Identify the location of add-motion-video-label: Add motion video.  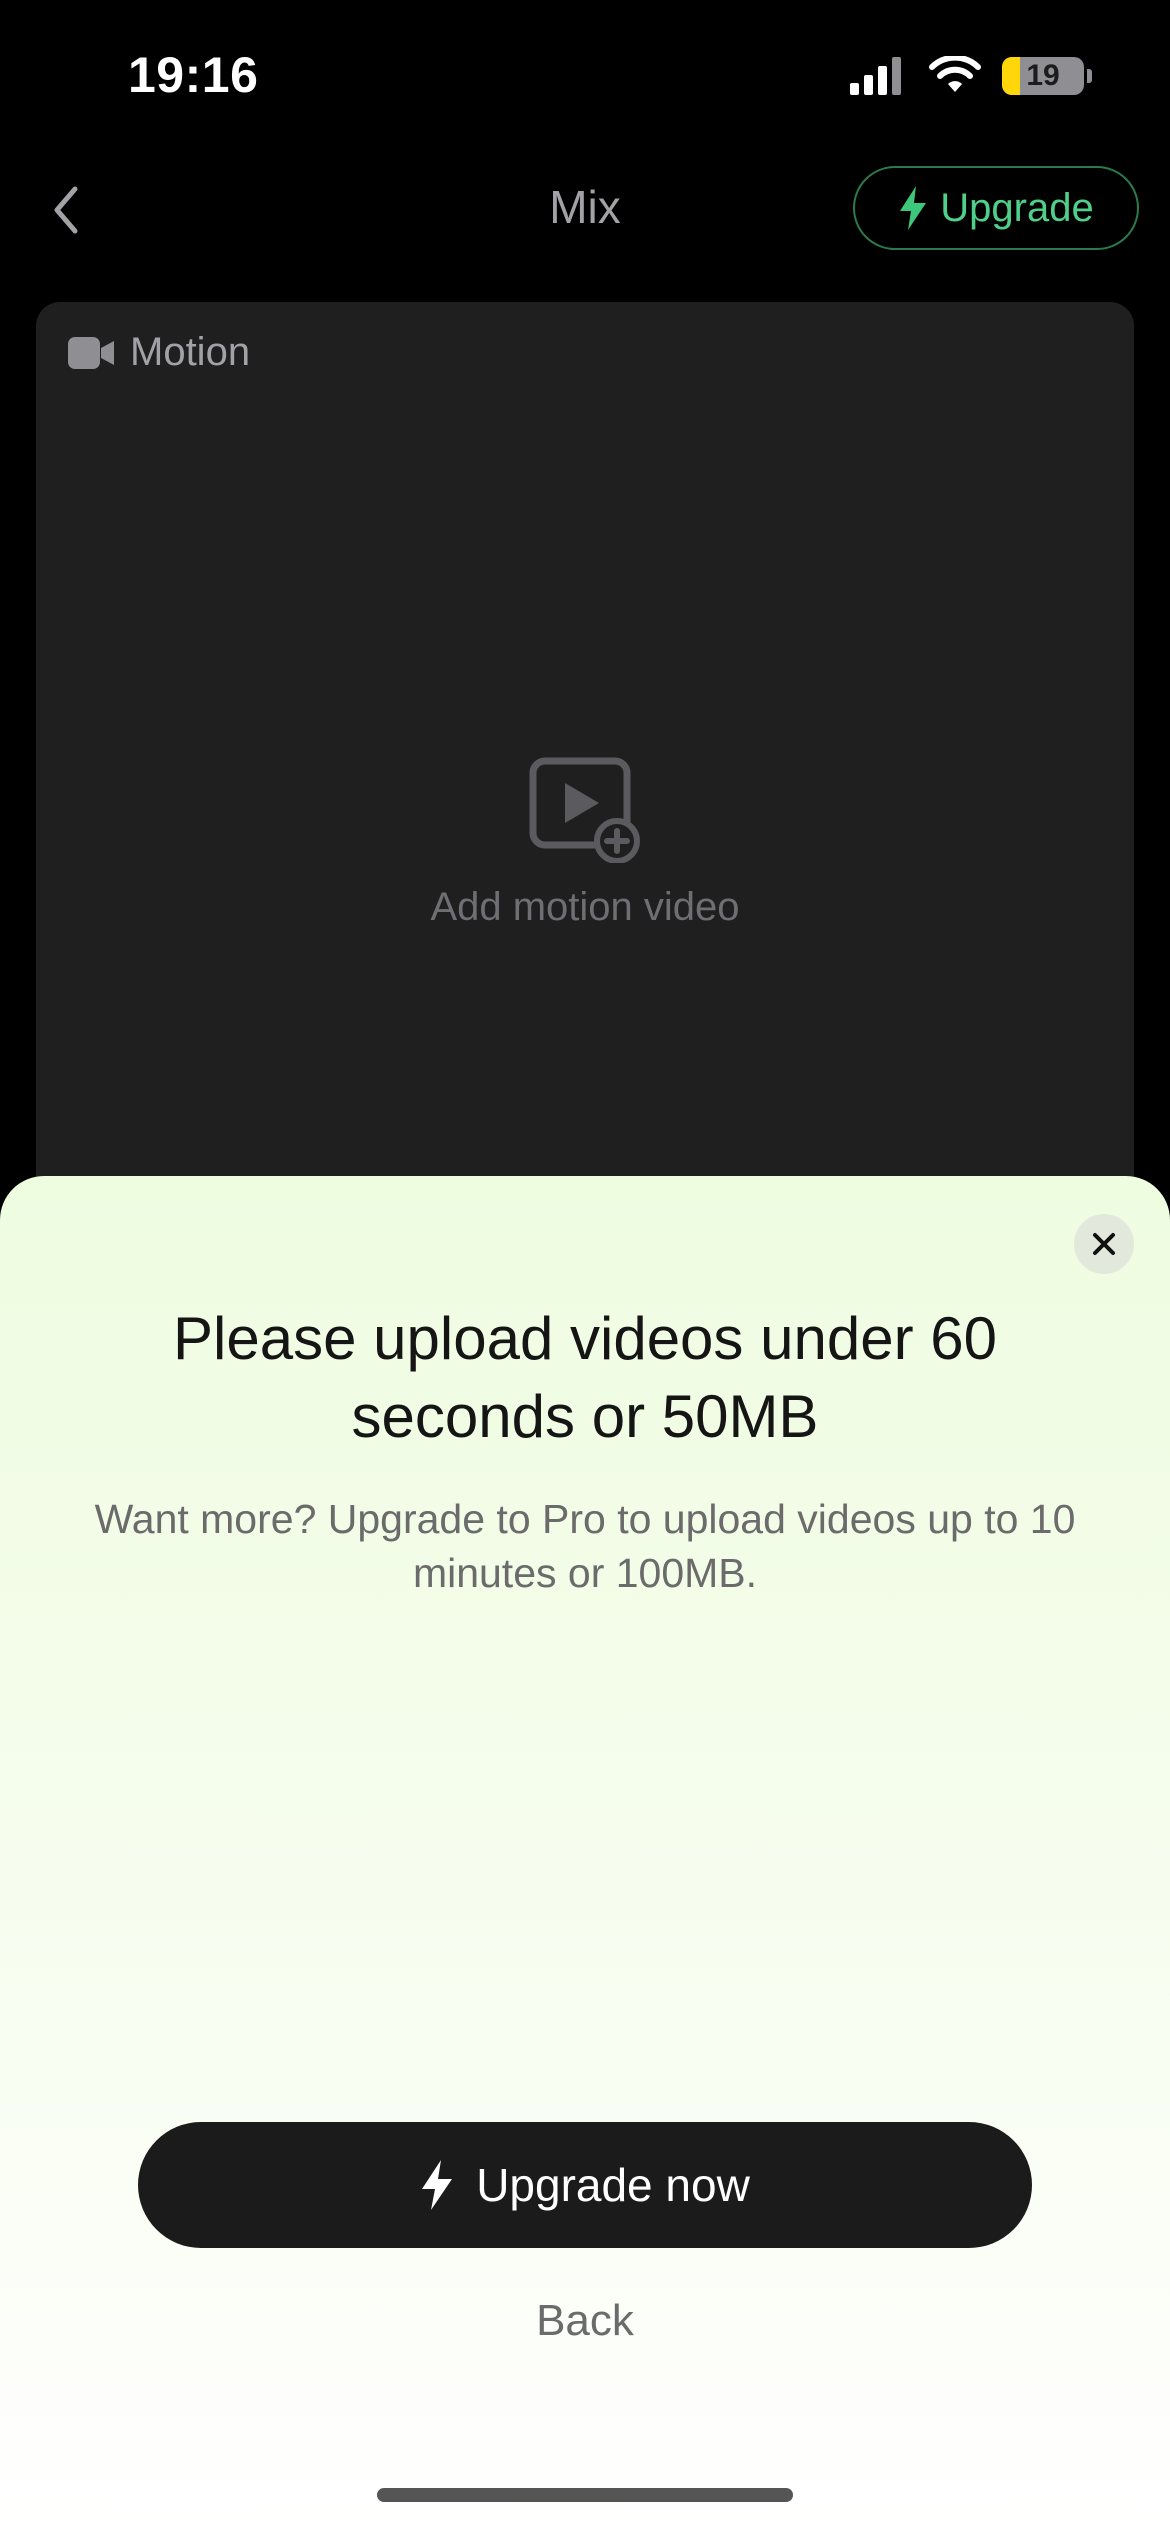
(585, 907).